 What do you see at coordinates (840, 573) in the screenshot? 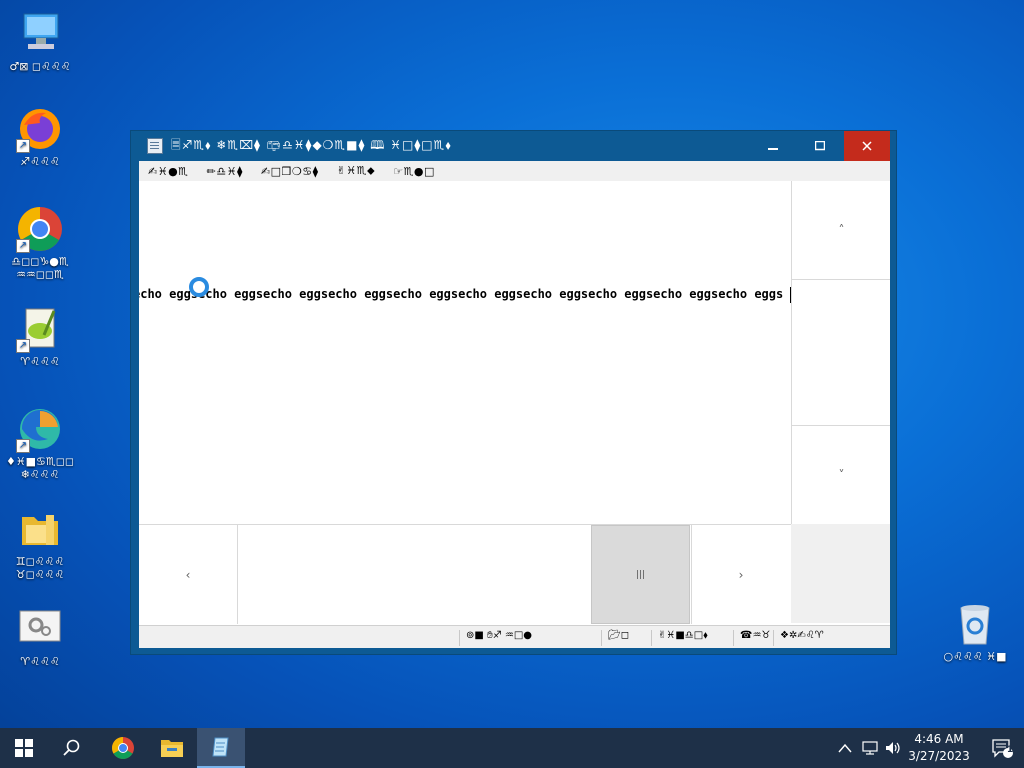
I see `scrollbar-corner` at bounding box center [840, 573].